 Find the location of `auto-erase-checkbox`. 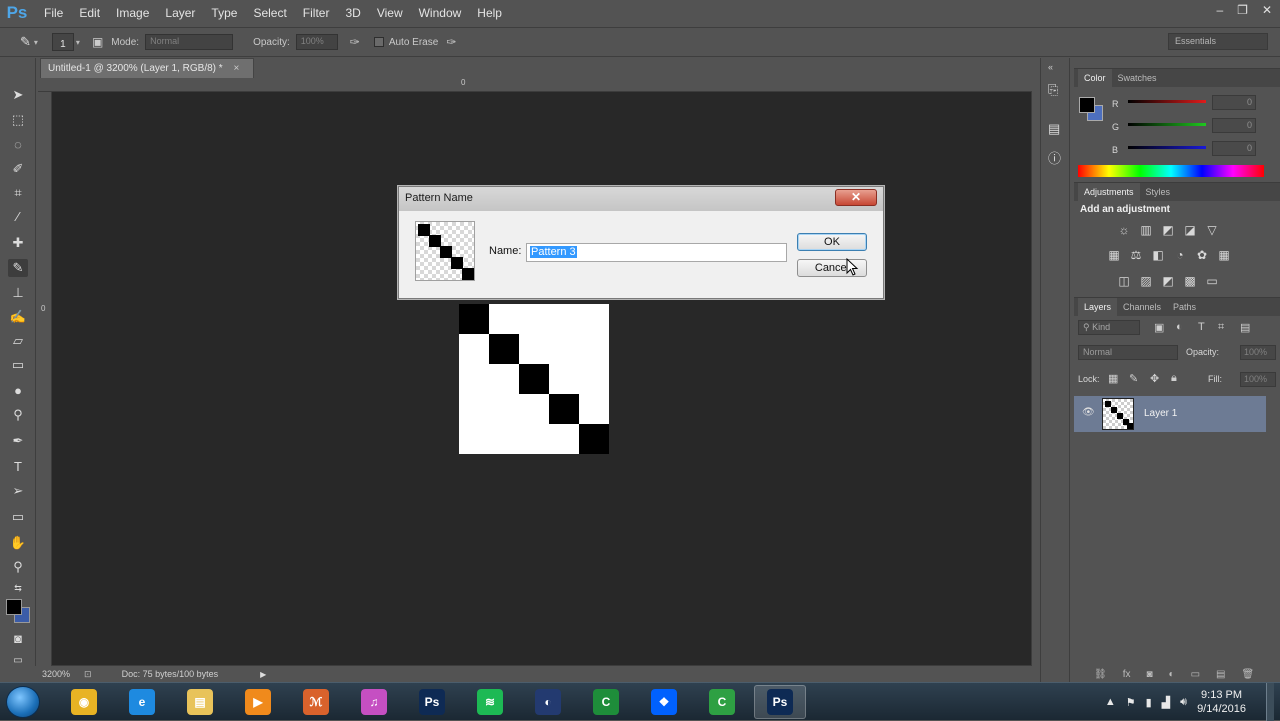

auto-erase-checkbox is located at coordinates (378, 42).